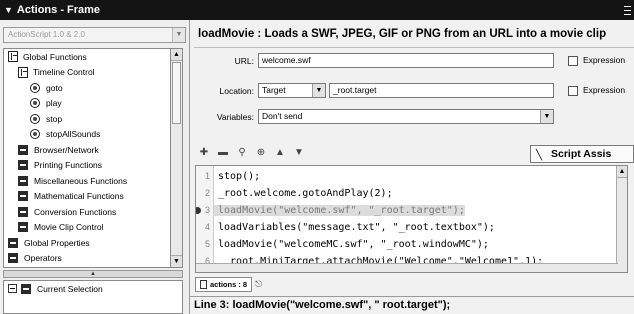  I want to click on collapse-arrow-icon: ▼, so click(8, 10).